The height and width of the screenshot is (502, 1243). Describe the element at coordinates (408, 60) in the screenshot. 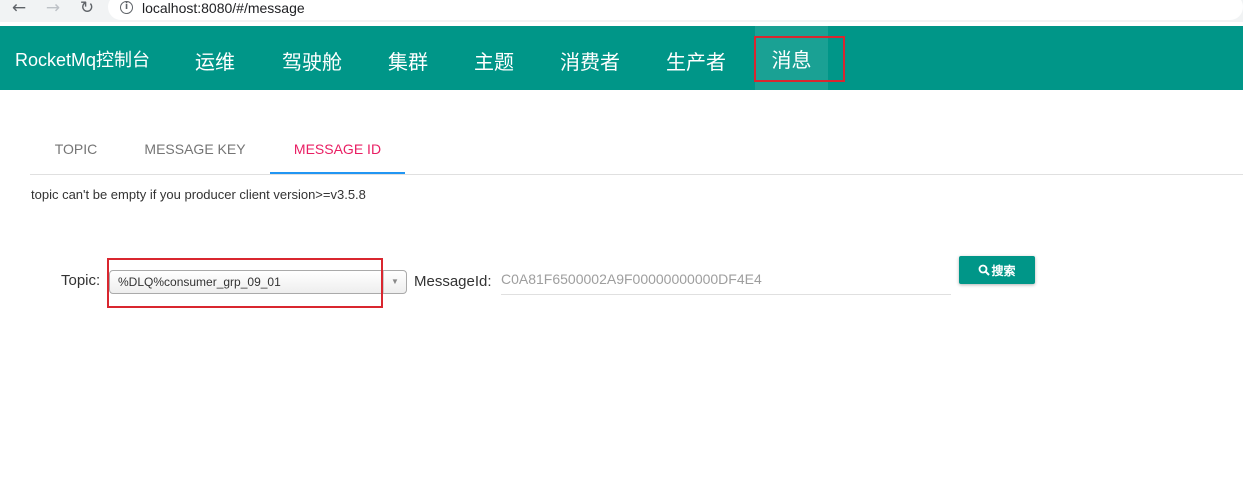

I see `nav-item-cluster: 集群` at that location.